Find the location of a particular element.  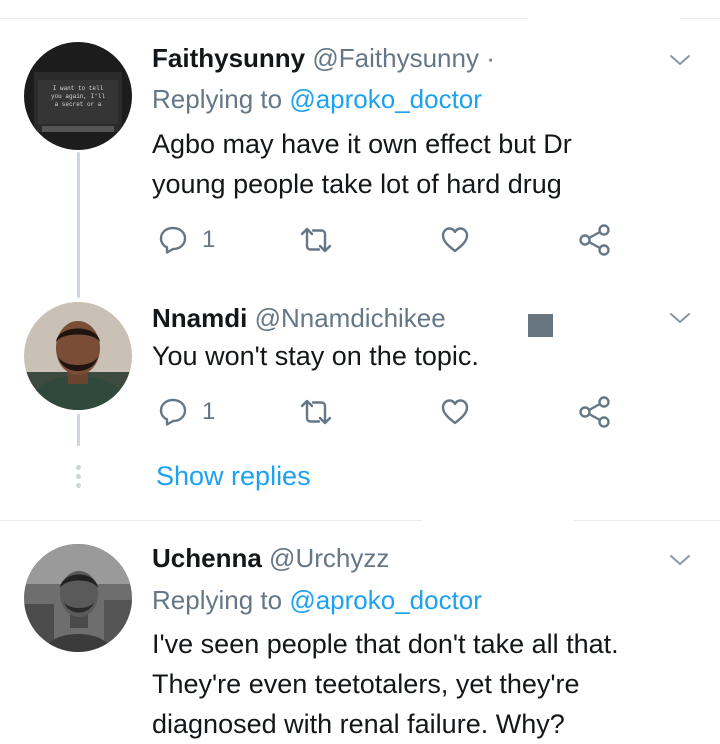

top-mask is located at coordinates (604, 20).